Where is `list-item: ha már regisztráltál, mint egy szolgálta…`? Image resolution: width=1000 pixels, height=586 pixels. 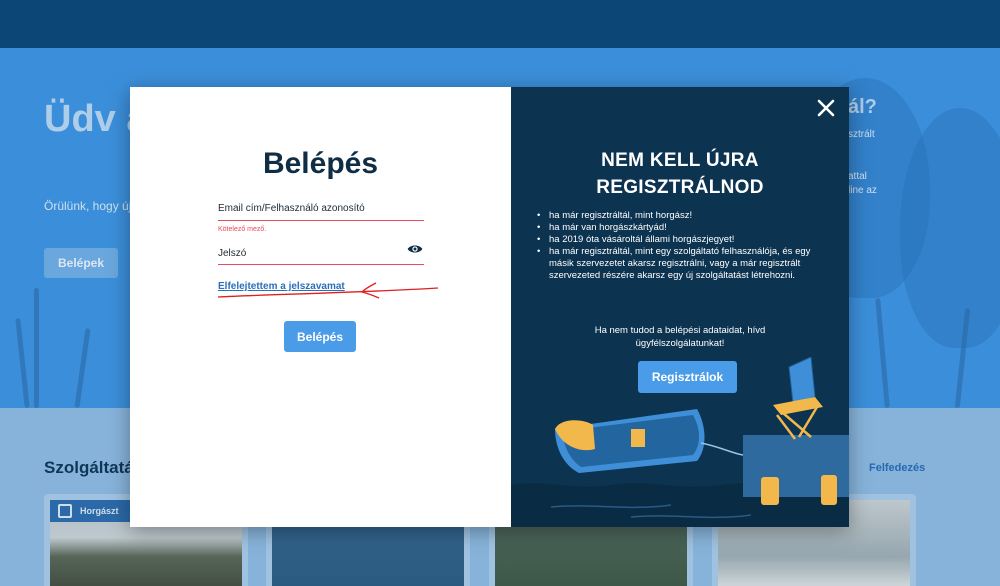
list-item: ha már regisztráltál, mint egy szolgálta… is located at coordinates (682, 264).